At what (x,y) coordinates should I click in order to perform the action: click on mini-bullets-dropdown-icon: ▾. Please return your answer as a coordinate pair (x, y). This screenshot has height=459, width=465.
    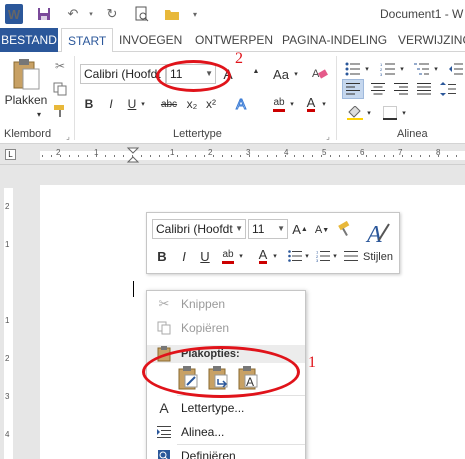
    Looking at the image, I should click on (307, 256).